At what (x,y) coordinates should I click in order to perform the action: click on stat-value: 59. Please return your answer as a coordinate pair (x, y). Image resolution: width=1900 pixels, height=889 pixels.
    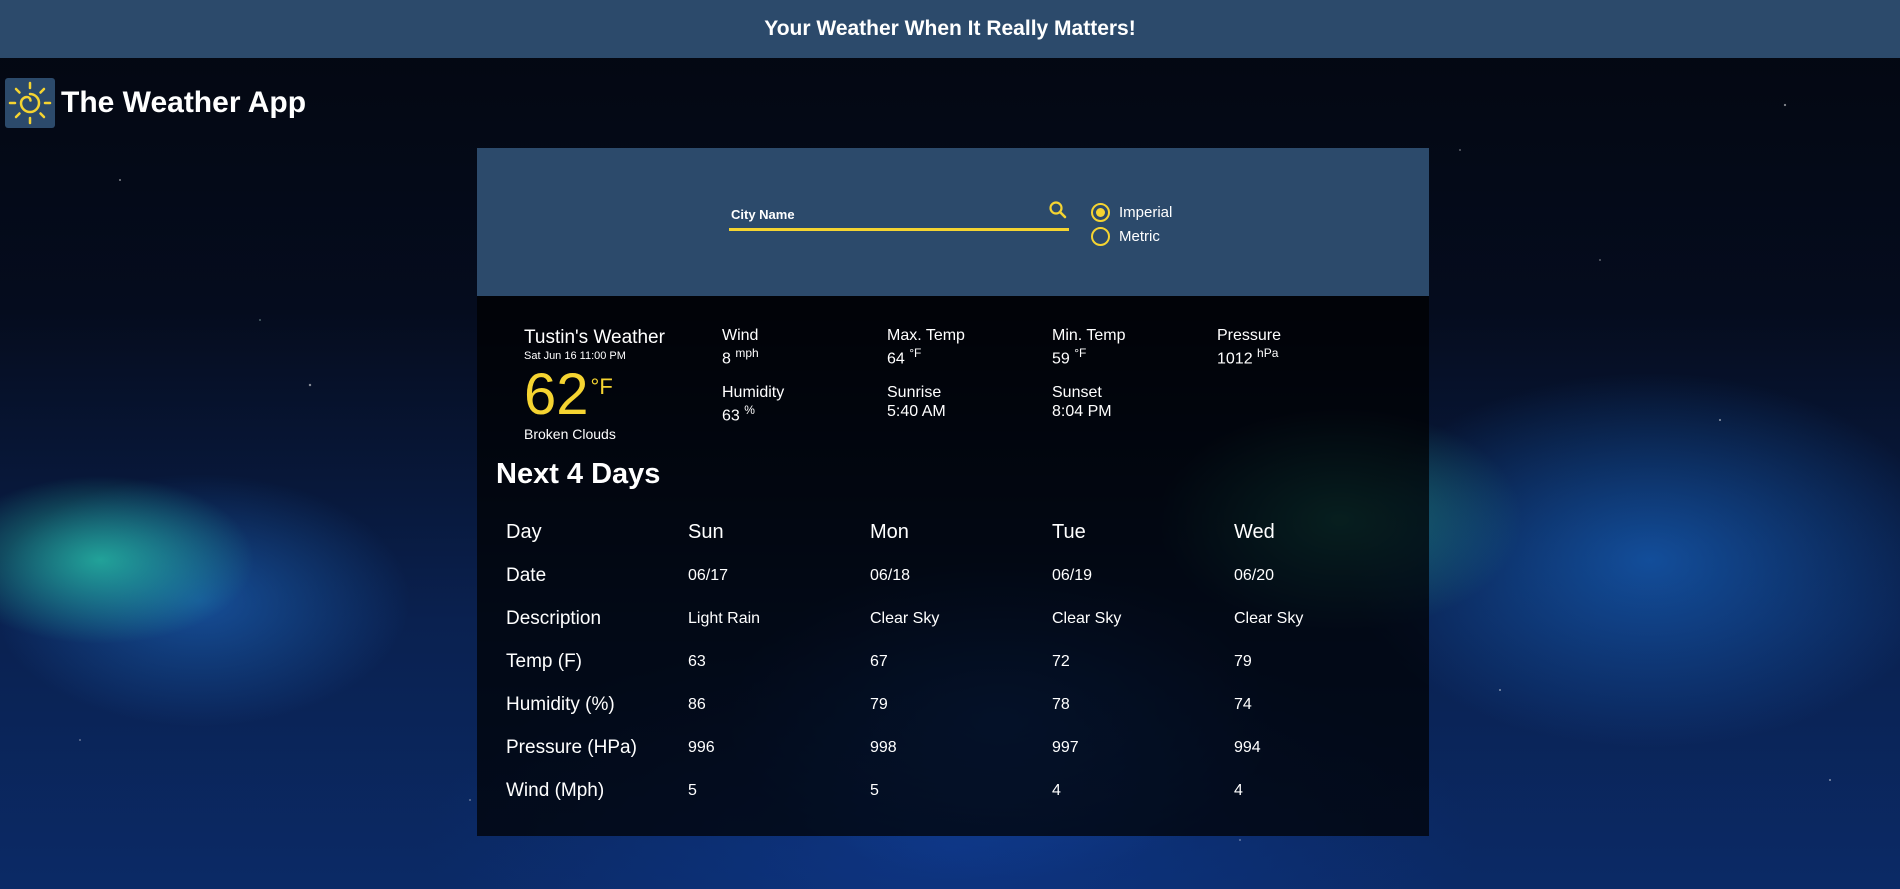
    Looking at the image, I should click on (1061, 359).